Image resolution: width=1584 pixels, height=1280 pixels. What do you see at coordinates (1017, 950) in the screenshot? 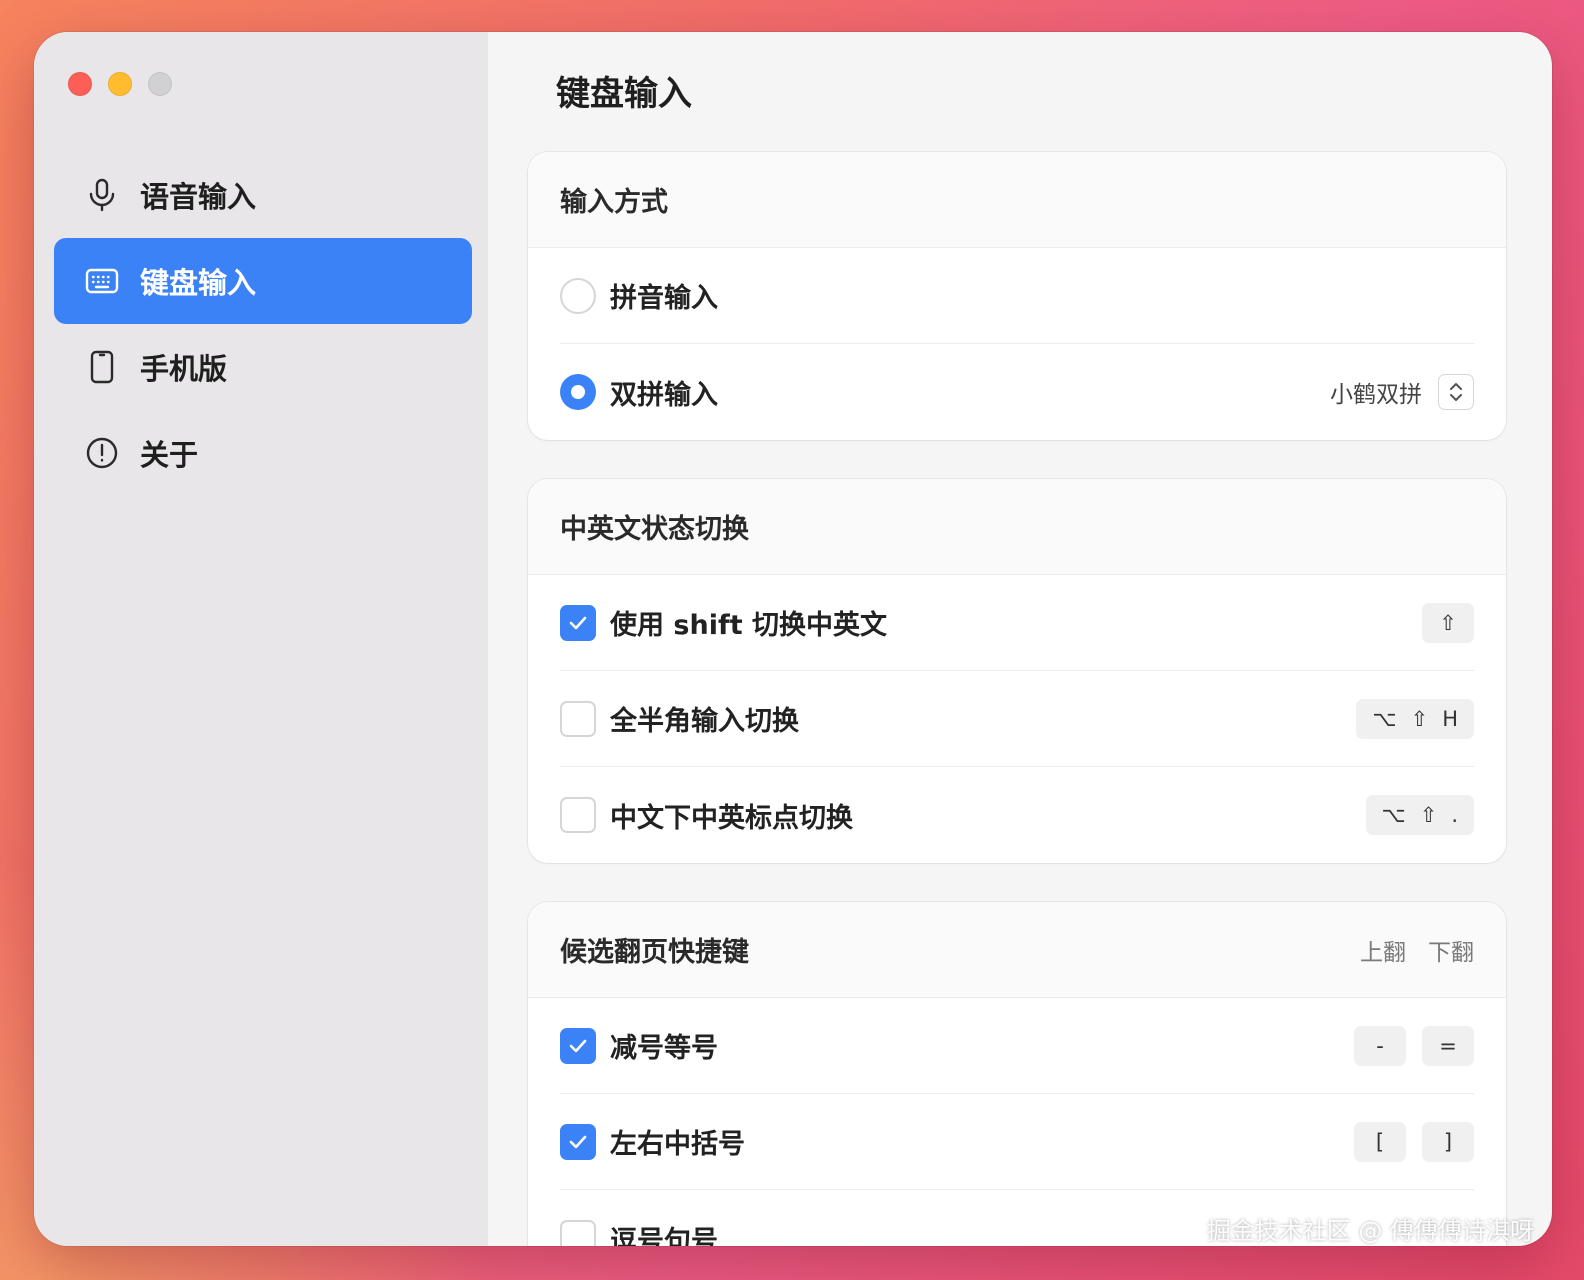
I see `card-header: 候选翻页快捷键 上翻 下翻` at bounding box center [1017, 950].